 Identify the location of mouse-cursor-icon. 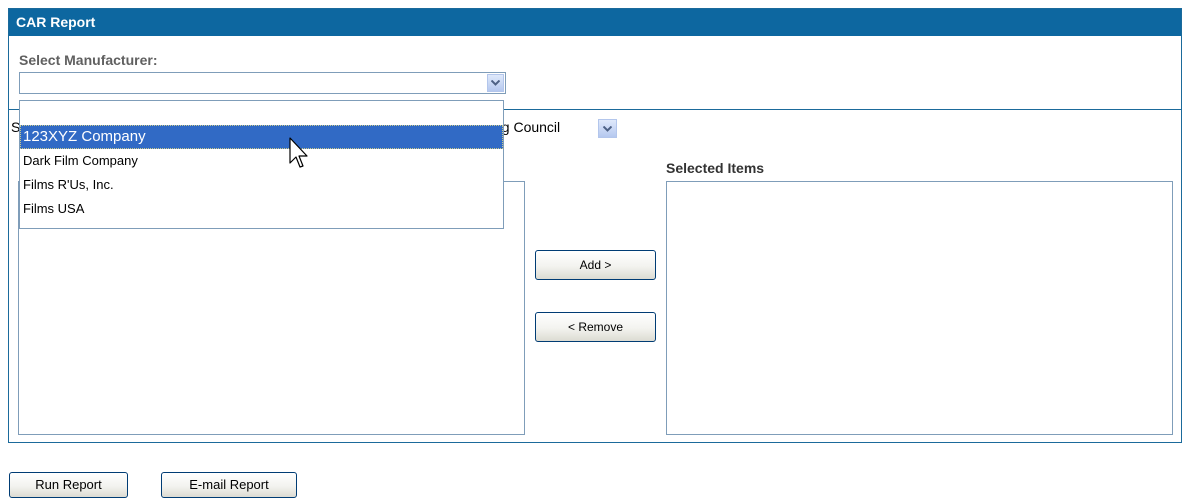
(299, 156).